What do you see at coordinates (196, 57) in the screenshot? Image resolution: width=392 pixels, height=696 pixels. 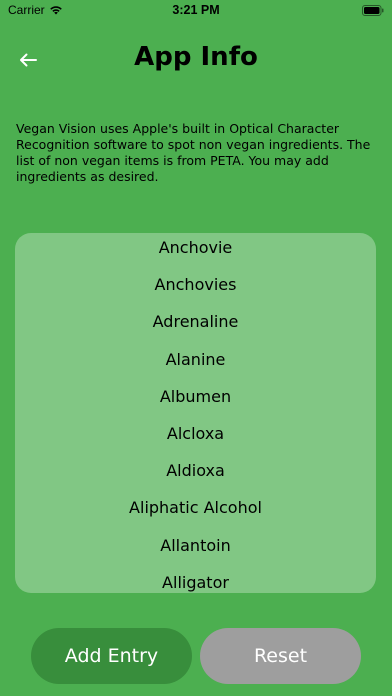 I see `page-title: App Info` at bounding box center [196, 57].